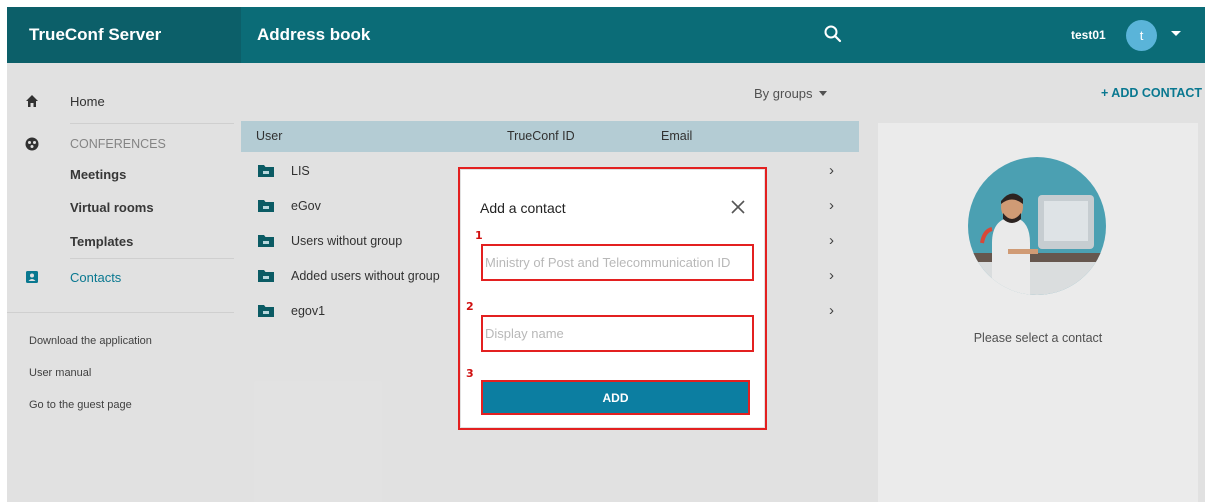  Describe the element at coordinates (1176, 33) in the screenshot. I see `account-menu-caret-icon` at that location.